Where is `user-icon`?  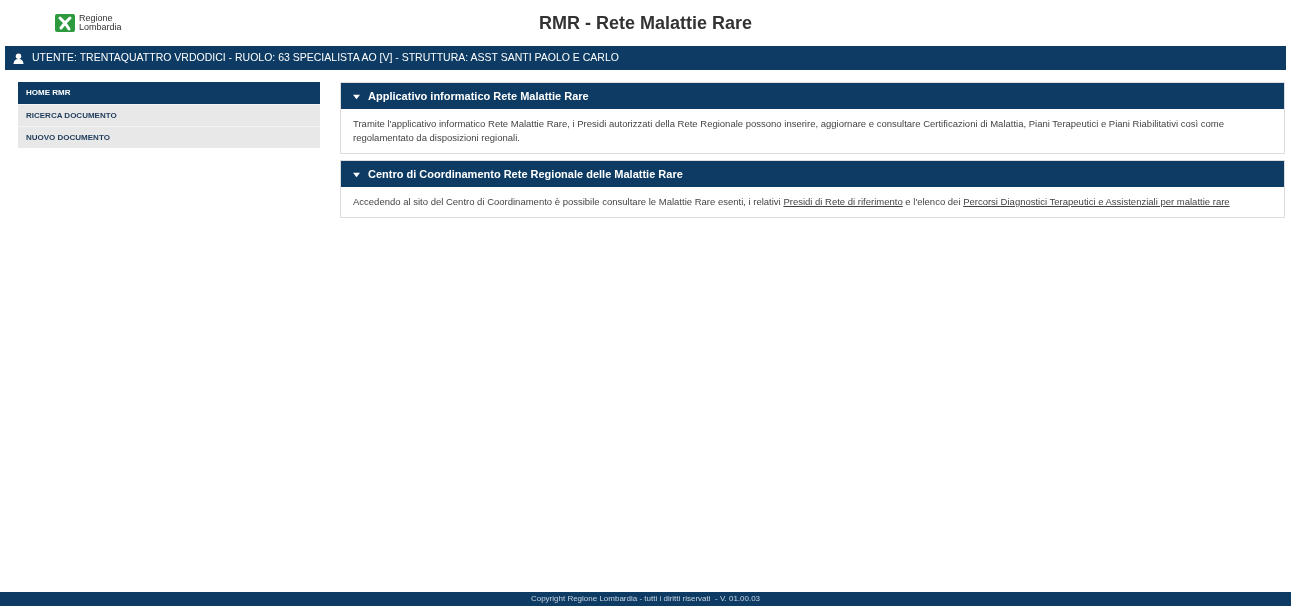 user-icon is located at coordinates (18, 58).